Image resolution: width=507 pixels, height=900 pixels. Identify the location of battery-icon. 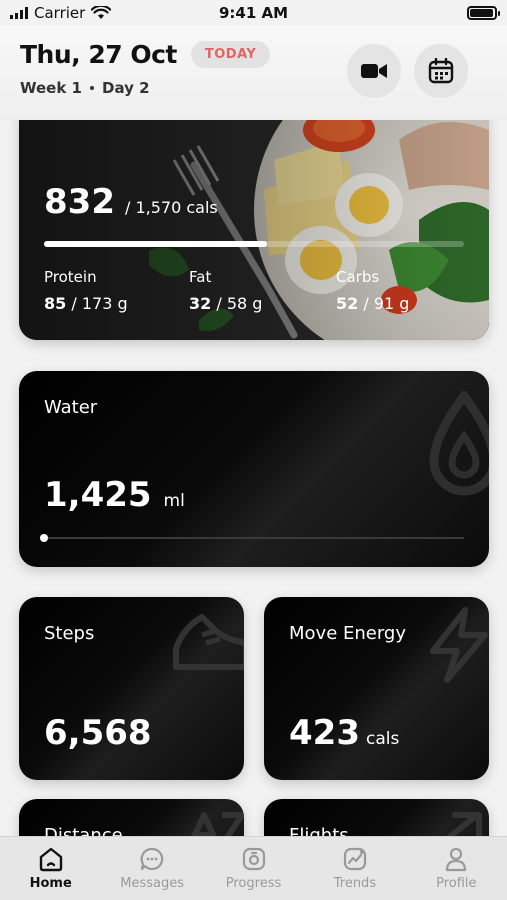
(483, 13).